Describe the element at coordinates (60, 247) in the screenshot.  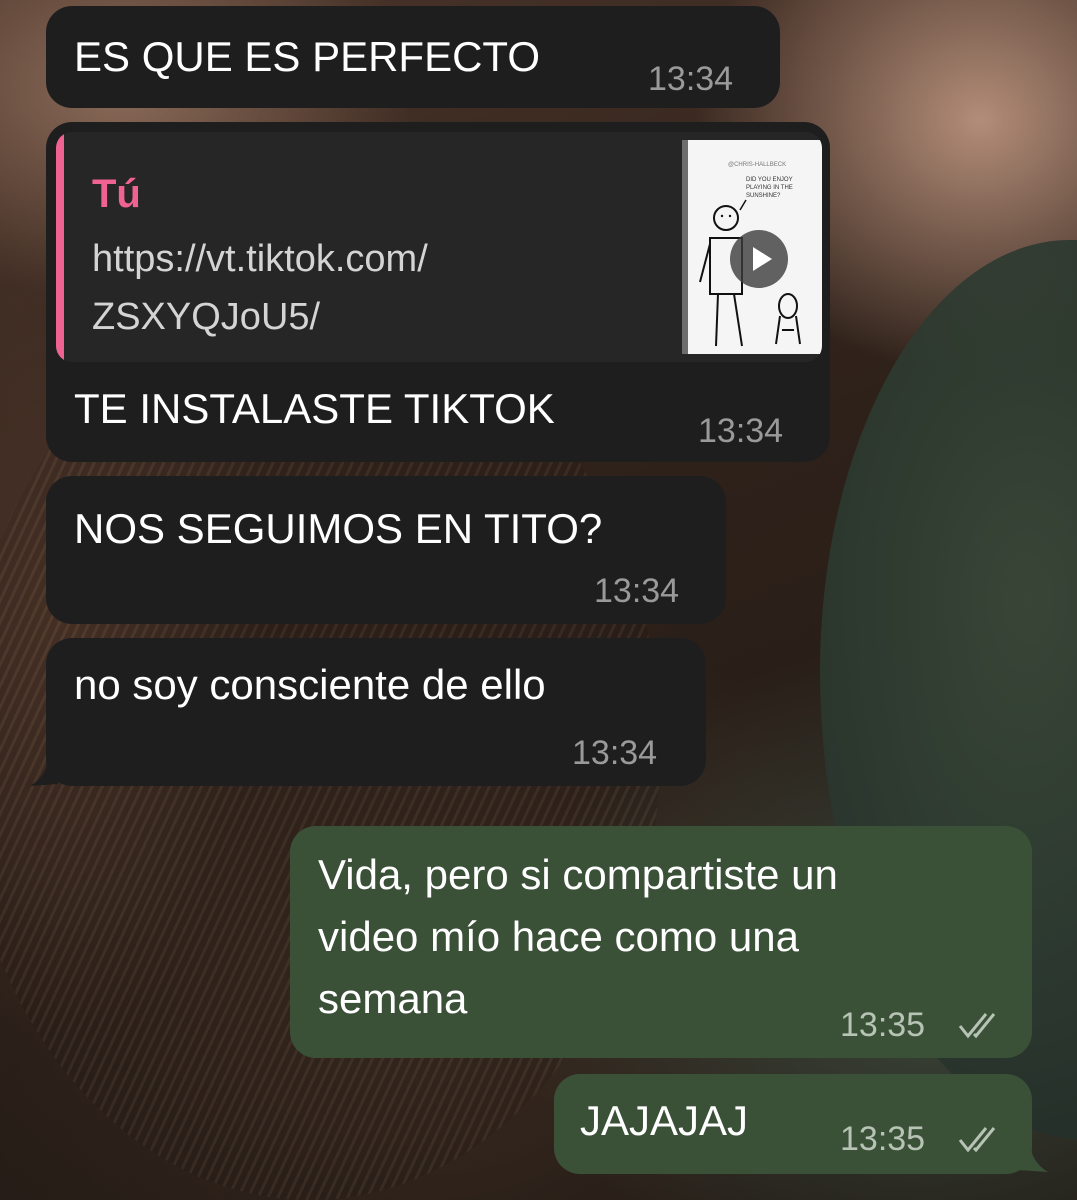
I see `reply-accent-bar` at that location.